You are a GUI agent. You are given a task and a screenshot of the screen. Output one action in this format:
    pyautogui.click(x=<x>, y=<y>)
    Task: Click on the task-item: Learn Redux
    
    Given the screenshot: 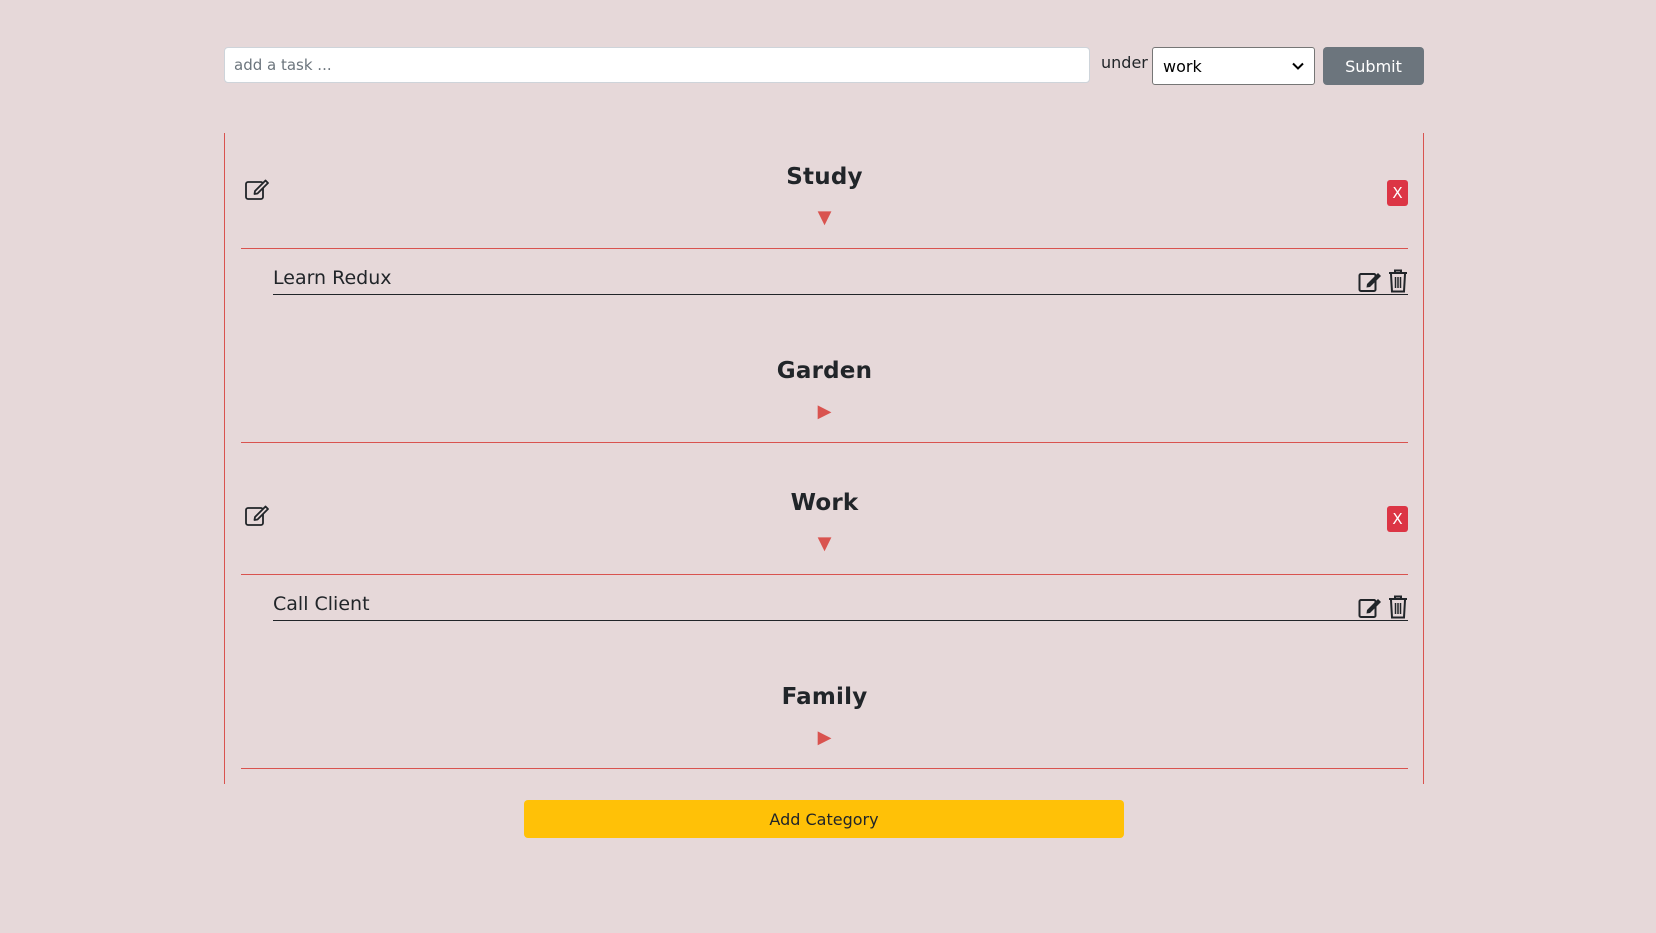 What is the action you would take?
    pyautogui.click(x=840, y=271)
    